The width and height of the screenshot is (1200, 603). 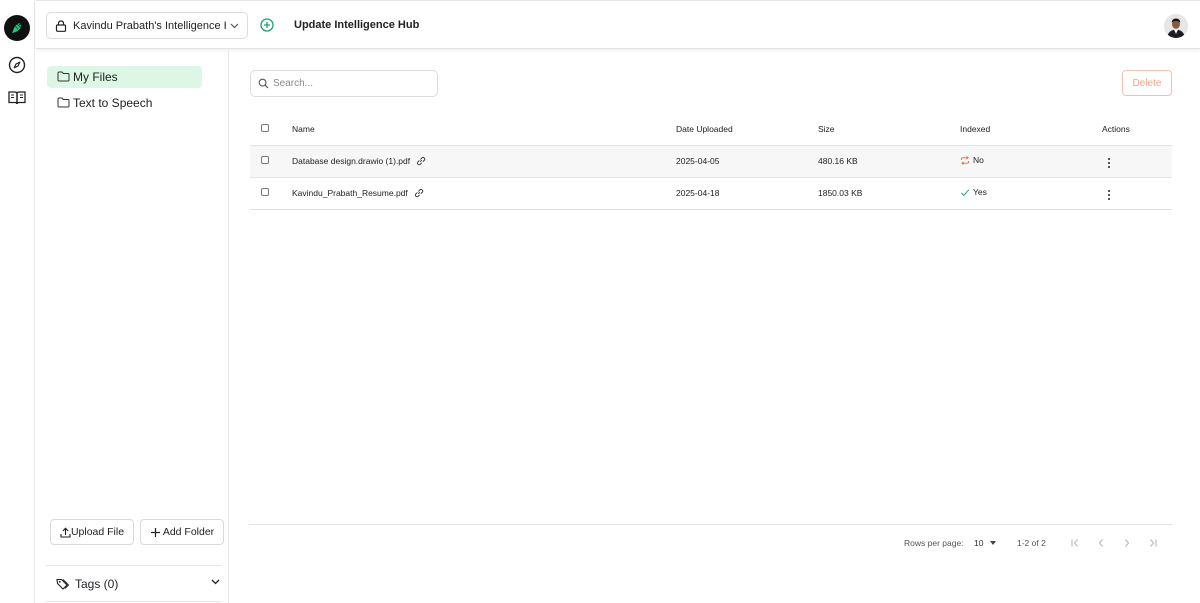 I want to click on first-page-icon, so click(x=1075, y=543).